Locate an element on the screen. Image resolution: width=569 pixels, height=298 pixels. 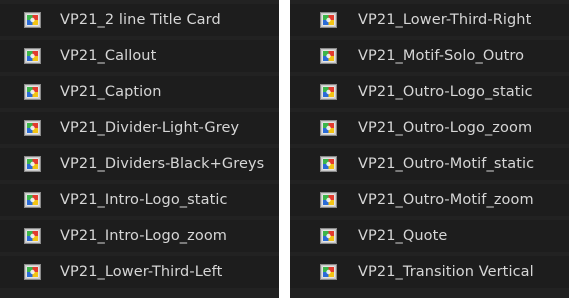
file-name: VP21_2 line Title Card is located at coordinates (140, 20).